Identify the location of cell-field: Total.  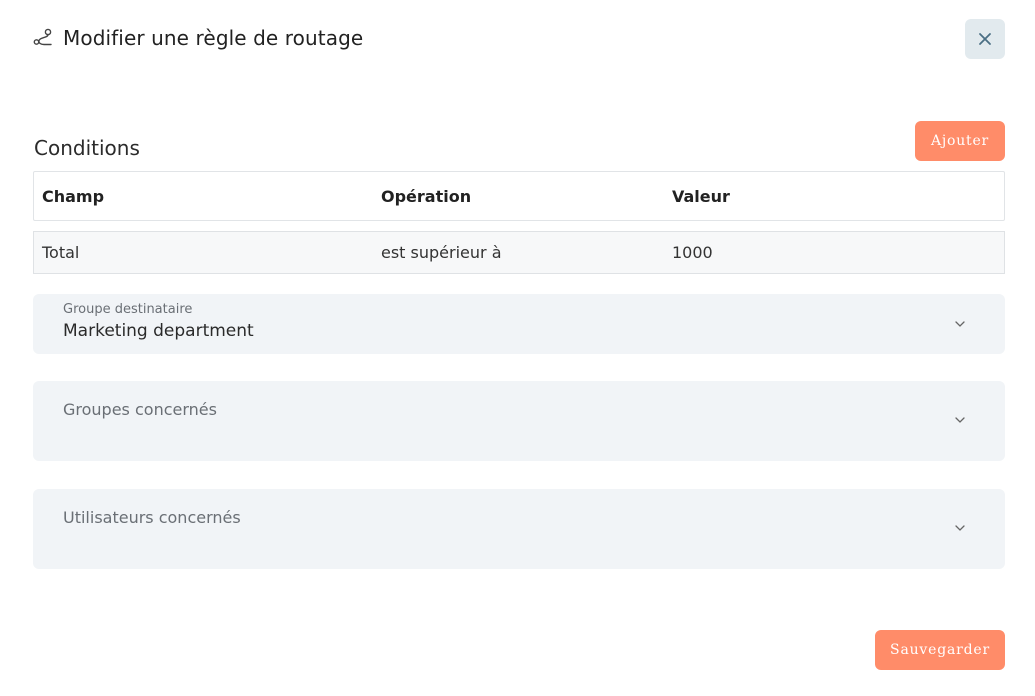
(61, 252).